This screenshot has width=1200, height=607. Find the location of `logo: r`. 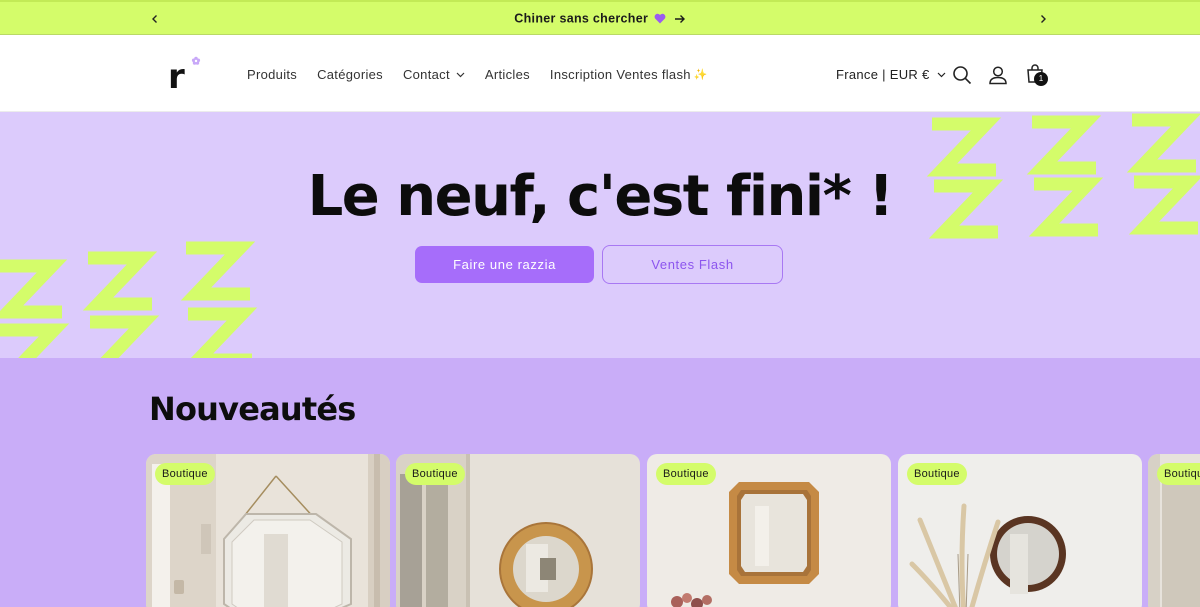

logo: r is located at coordinates (186, 76).